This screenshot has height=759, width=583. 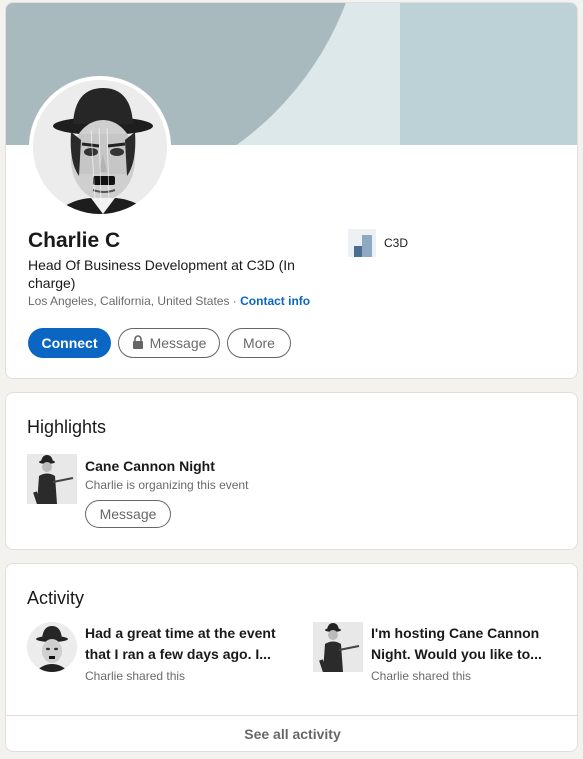 What do you see at coordinates (56, 598) in the screenshot?
I see `activity-title: Activity` at bounding box center [56, 598].